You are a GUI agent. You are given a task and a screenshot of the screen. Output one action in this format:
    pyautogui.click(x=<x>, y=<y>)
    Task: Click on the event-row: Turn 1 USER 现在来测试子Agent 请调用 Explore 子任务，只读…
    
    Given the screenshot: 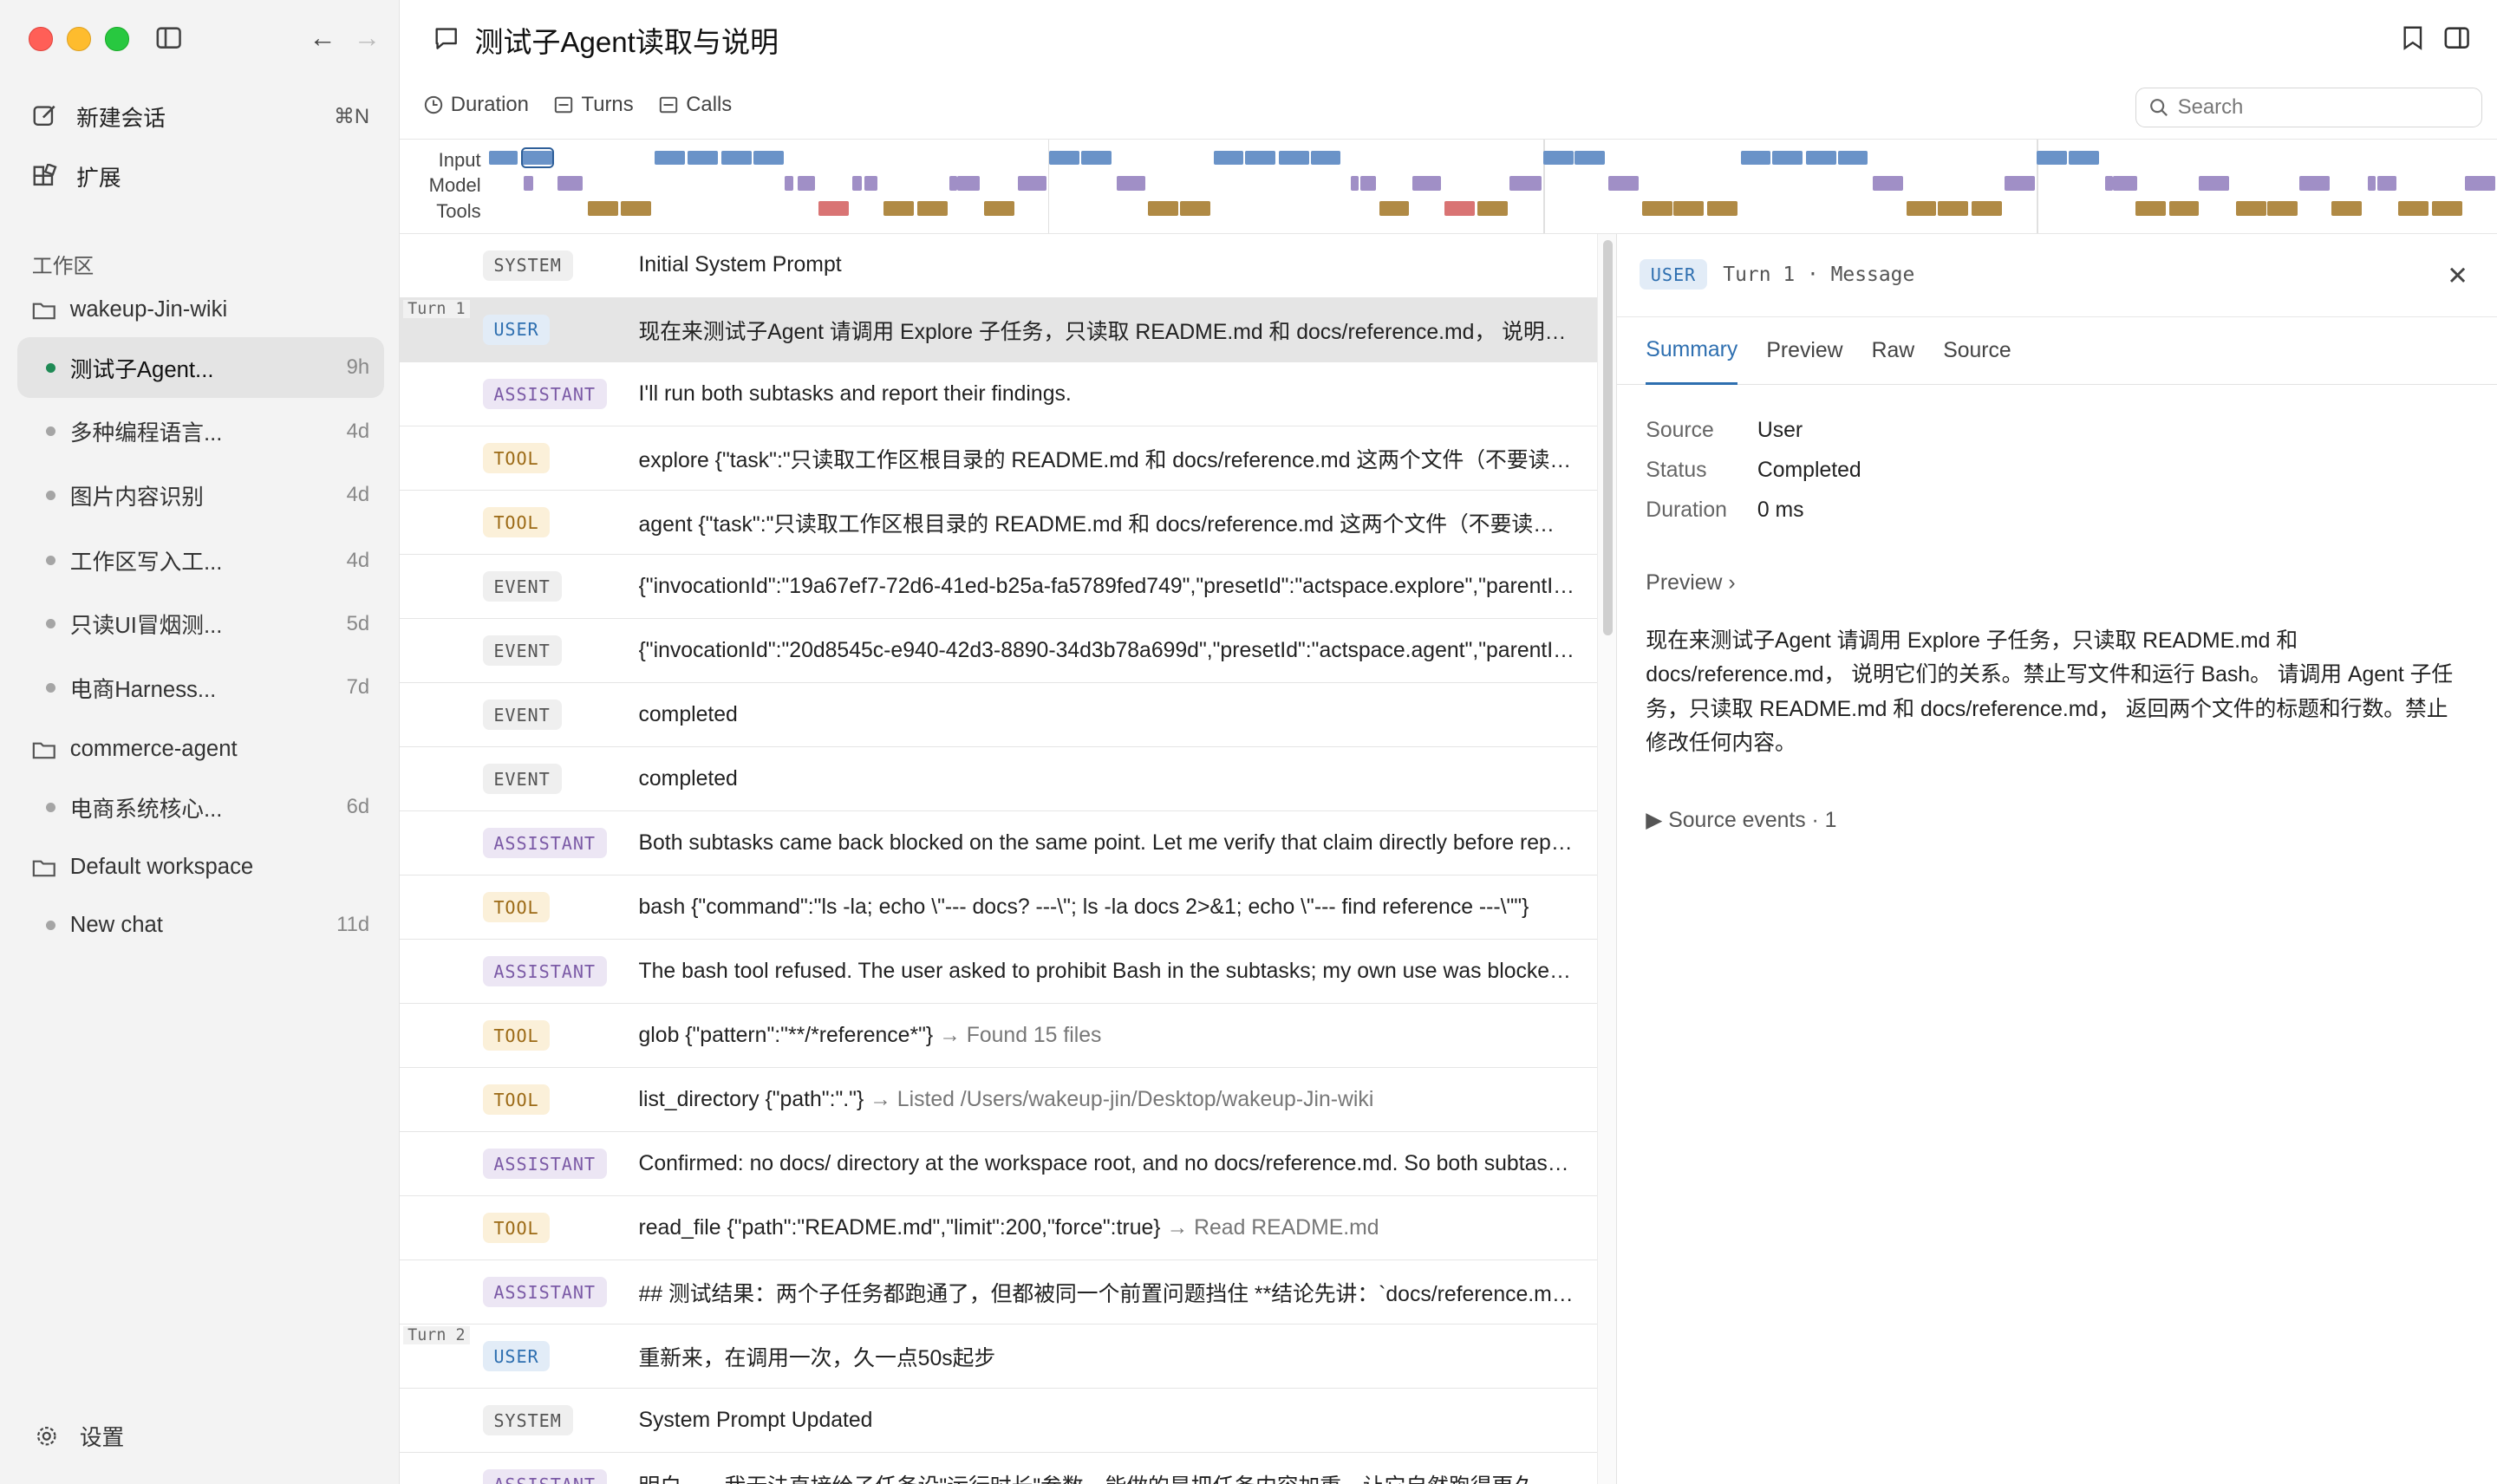 What is the action you would take?
    pyautogui.click(x=999, y=330)
    